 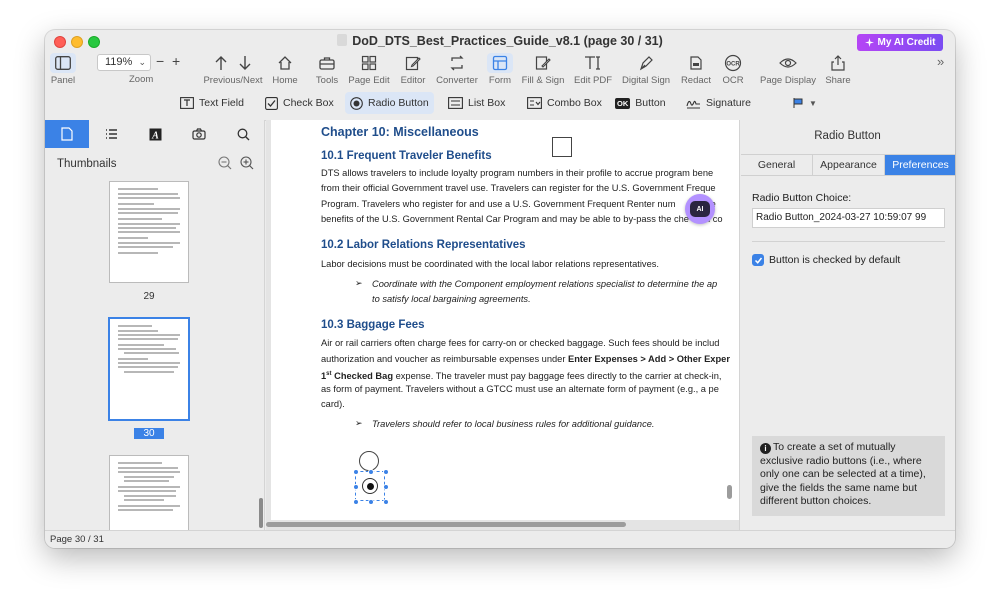 I want to click on text-field-tool: Text Field, so click(x=212, y=103).